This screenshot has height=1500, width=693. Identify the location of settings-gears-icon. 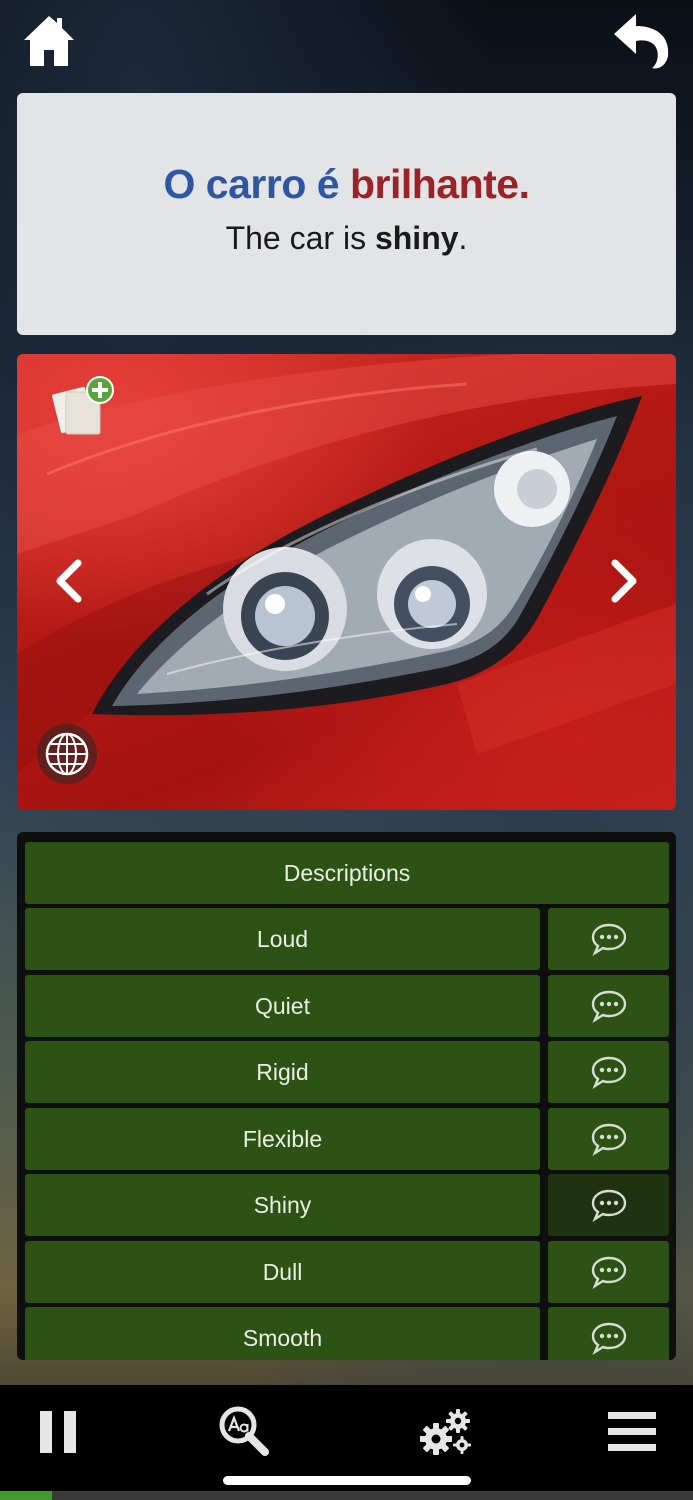
(445, 1432).